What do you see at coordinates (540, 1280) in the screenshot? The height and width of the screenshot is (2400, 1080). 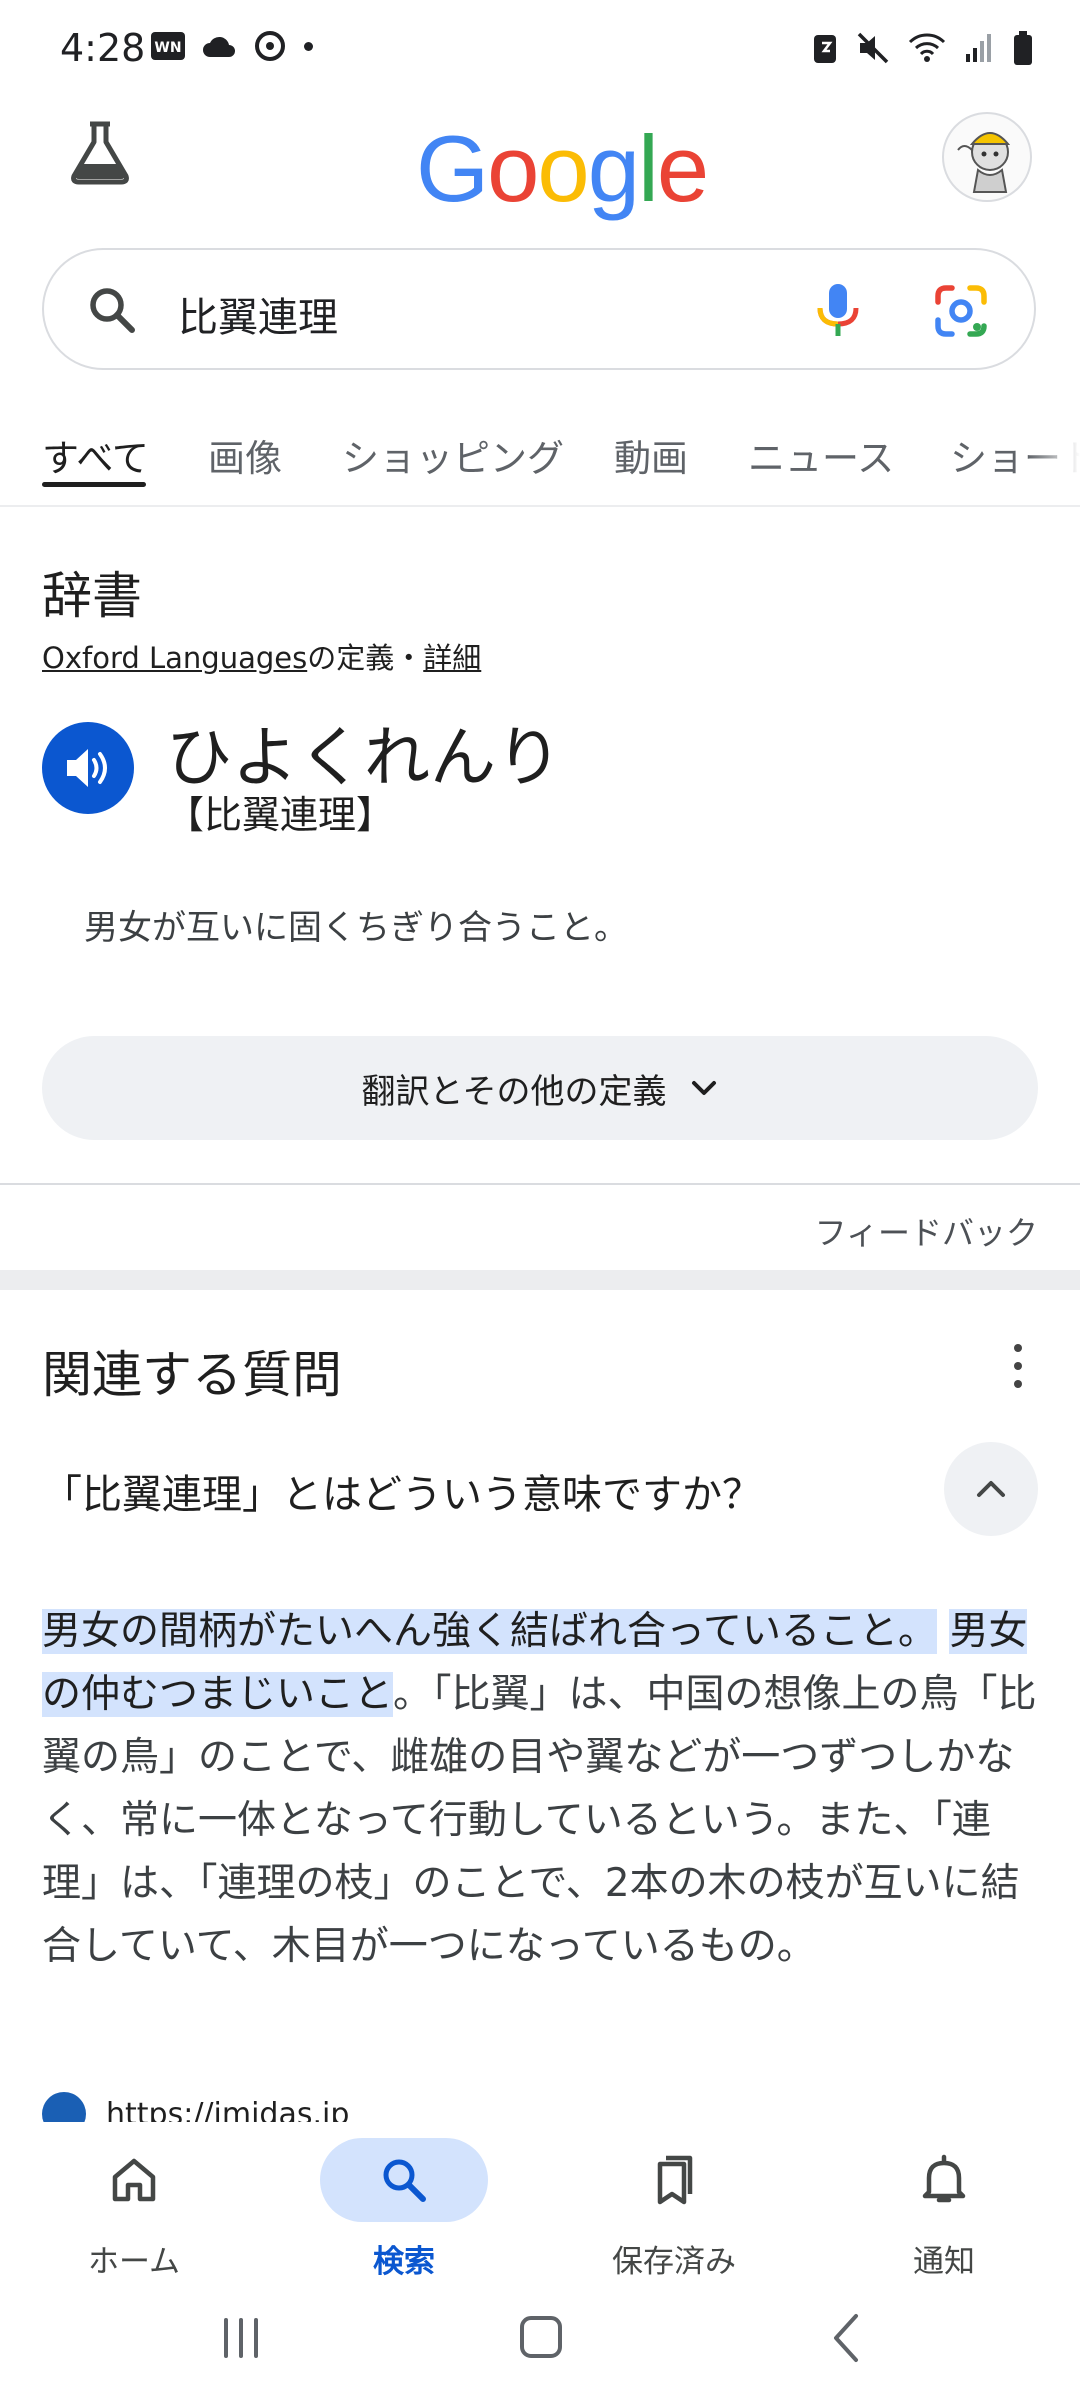 I see `section-separator-band` at bounding box center [540, 1280].